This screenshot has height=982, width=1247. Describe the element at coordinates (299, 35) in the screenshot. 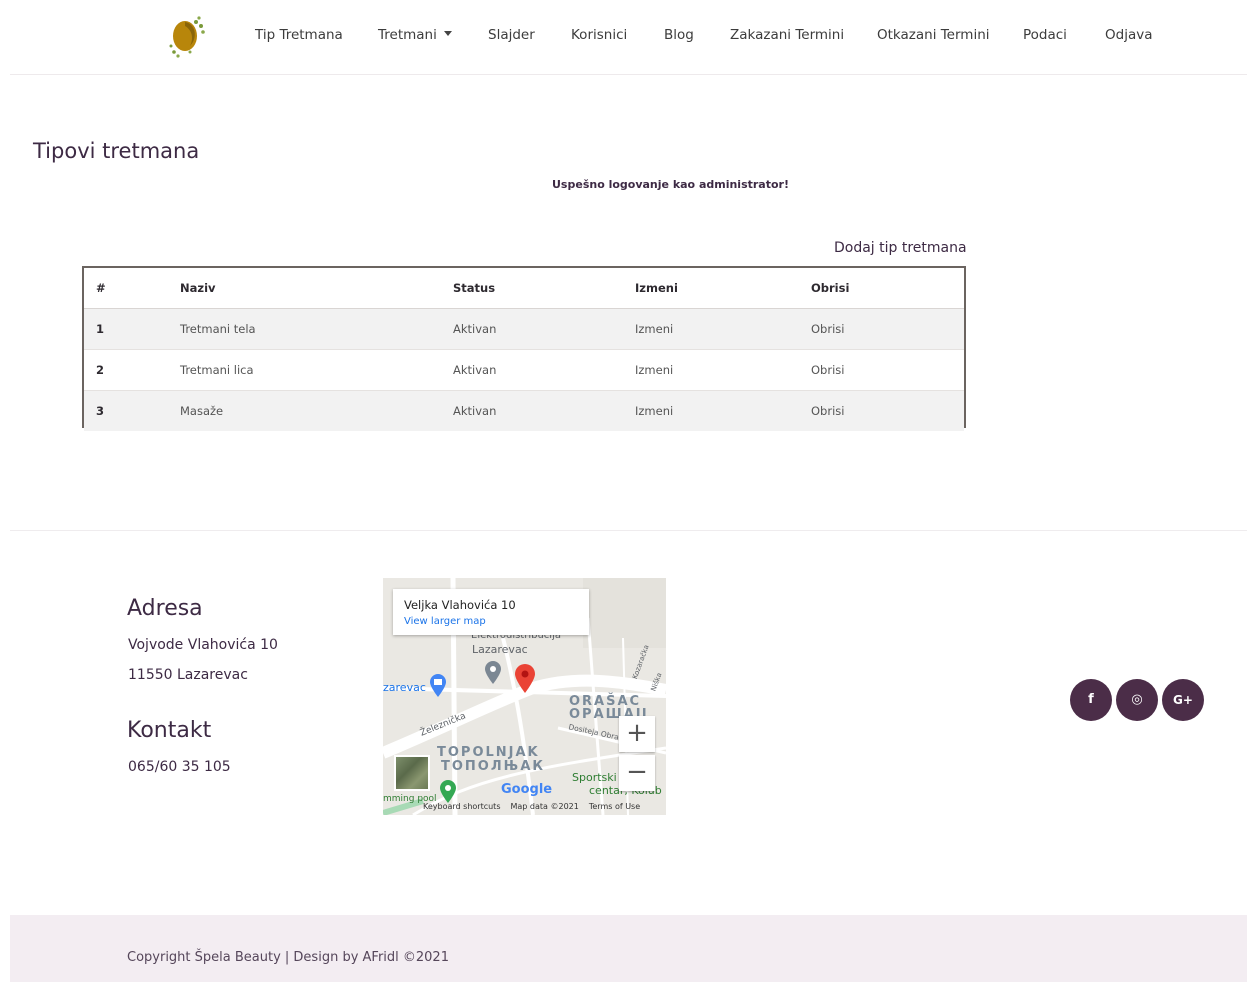

I see `nav-tip-tretmana: Tip Tretmana` at that location.